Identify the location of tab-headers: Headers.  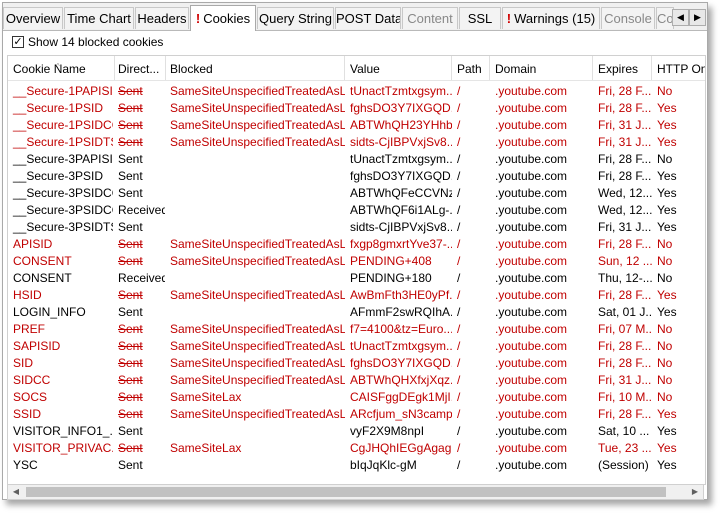
(162, 18).